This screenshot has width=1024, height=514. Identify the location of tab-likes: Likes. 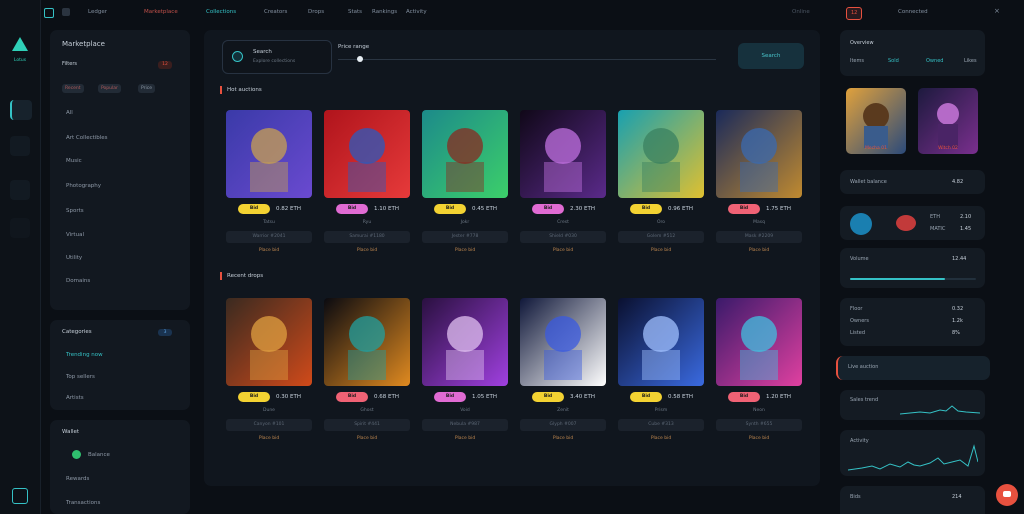
(970, 61).